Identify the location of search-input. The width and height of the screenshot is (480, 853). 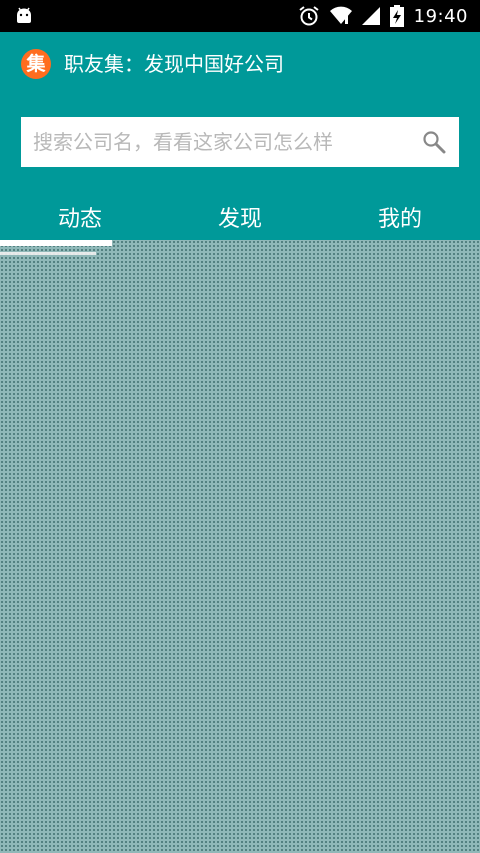
(211, 142).